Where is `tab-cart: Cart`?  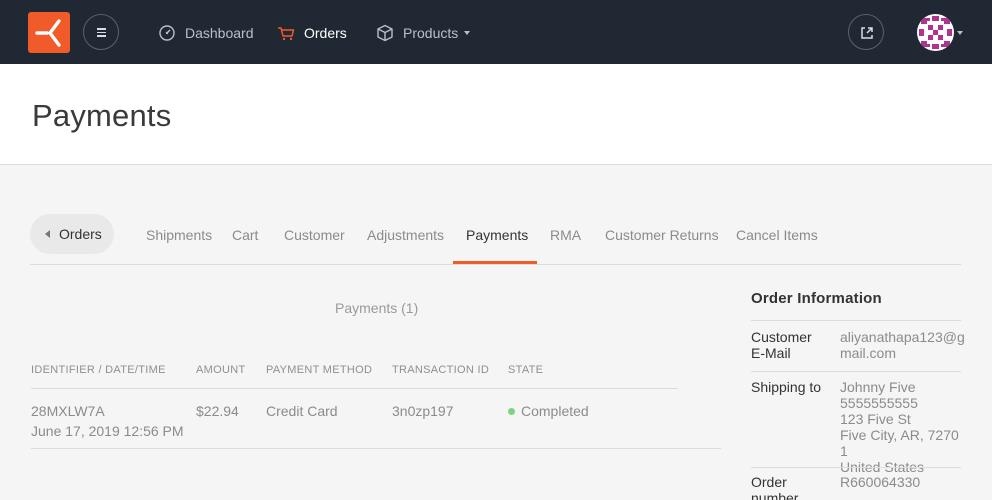
tab-cart: Cart is located at coordinates (245, 235).